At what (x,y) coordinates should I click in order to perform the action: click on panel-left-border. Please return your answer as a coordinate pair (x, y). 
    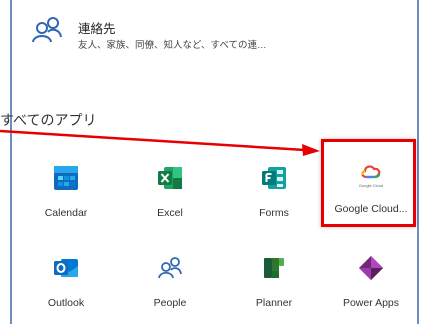
    Looking at the image, I should click on (11, 162).